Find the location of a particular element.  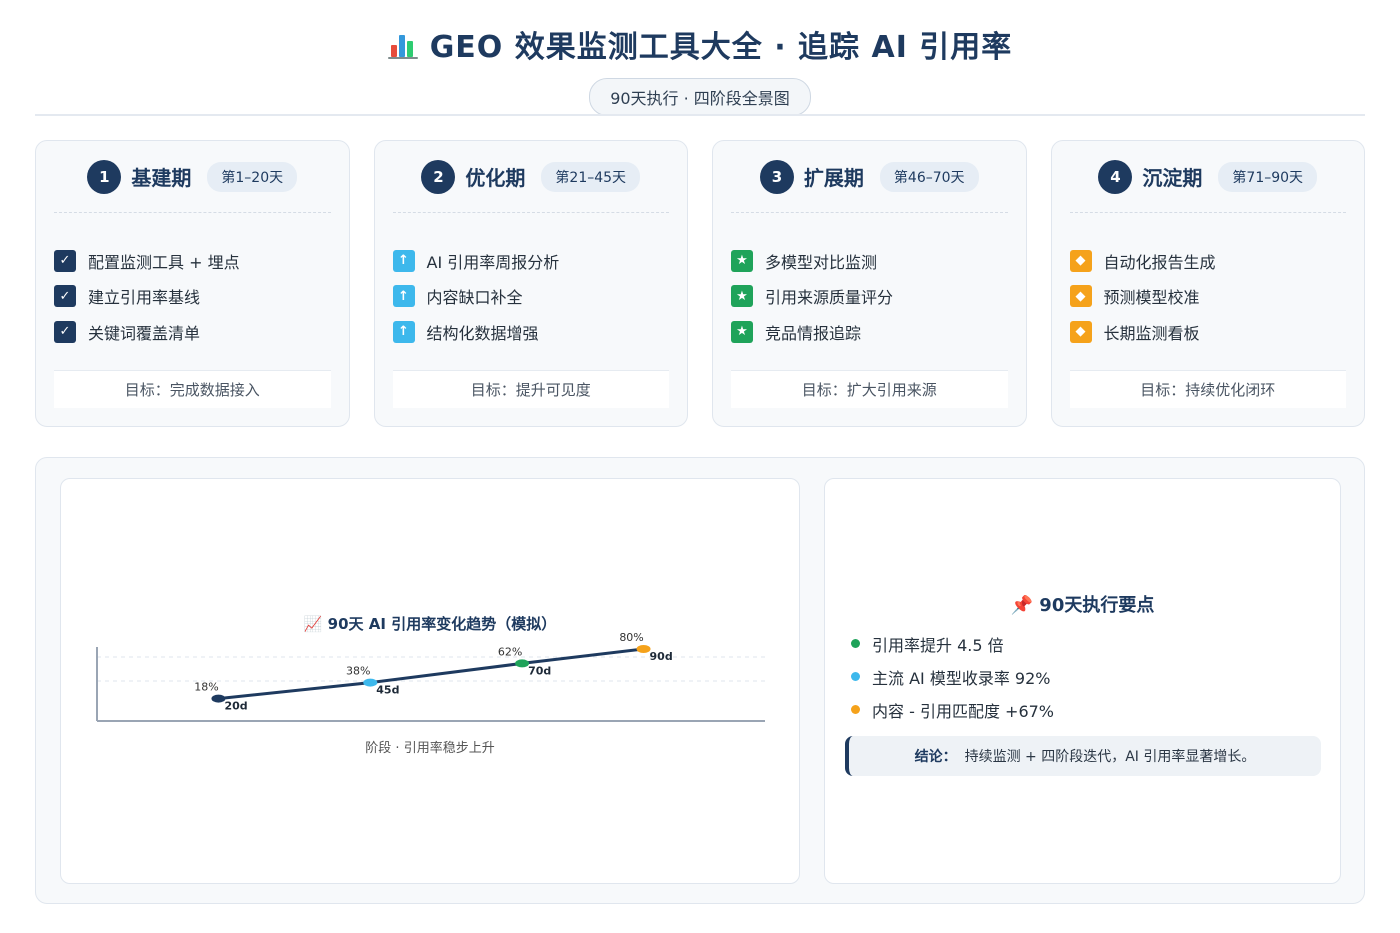

phase-goal: 目标：扩大引用来源 is located at coordinates (869, 389).